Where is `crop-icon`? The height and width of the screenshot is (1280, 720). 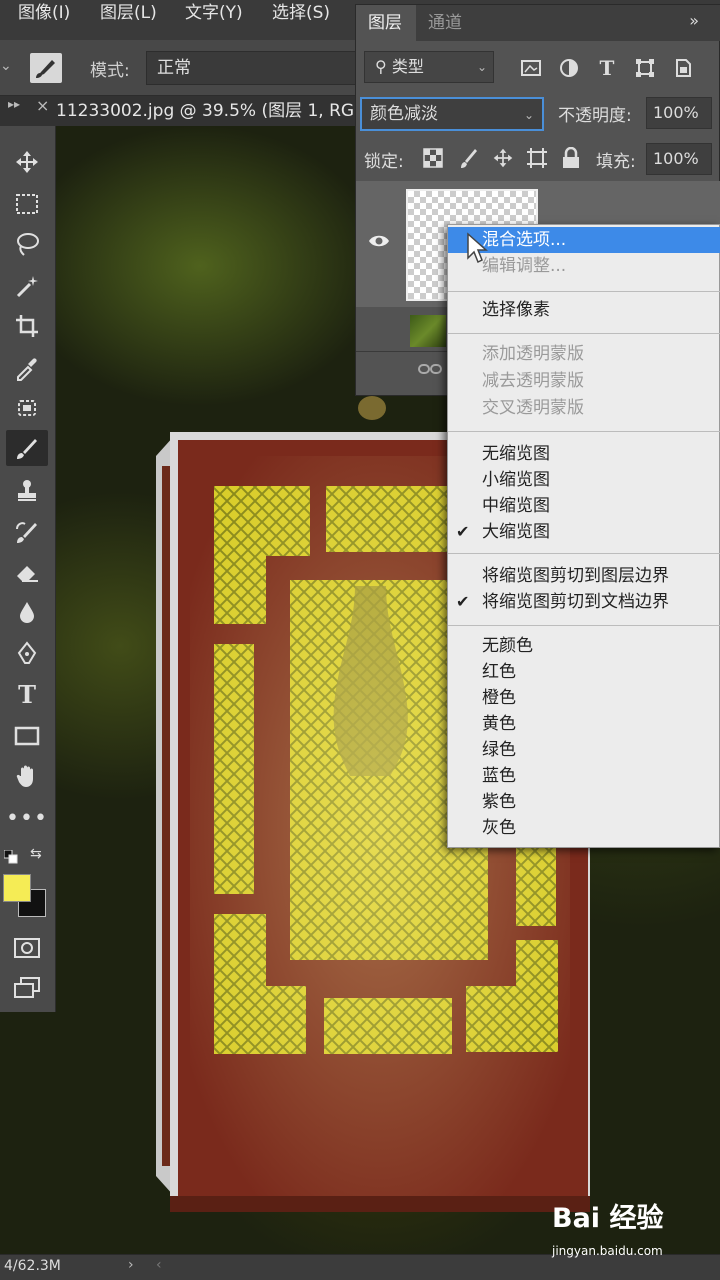 crop-icon is located at coordinates (27, 326).